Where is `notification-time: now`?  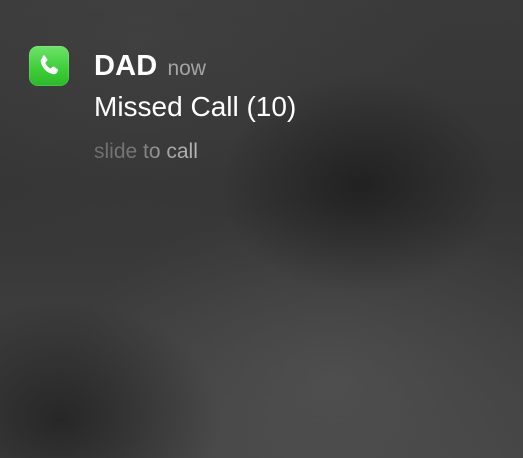 notification-time: now is located at coordinates (186, 68).